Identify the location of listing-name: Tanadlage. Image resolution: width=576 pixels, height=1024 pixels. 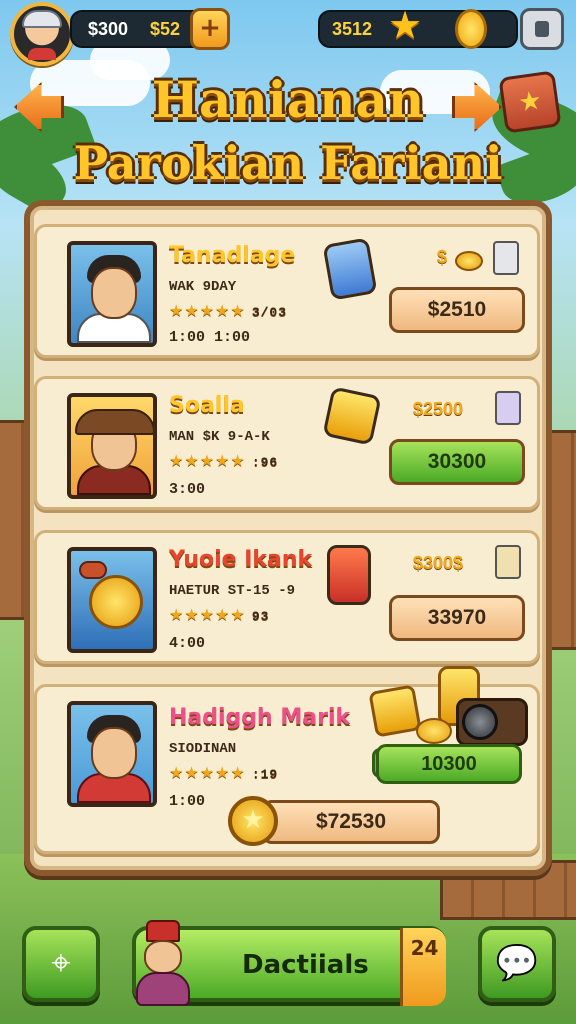
(232, 255).